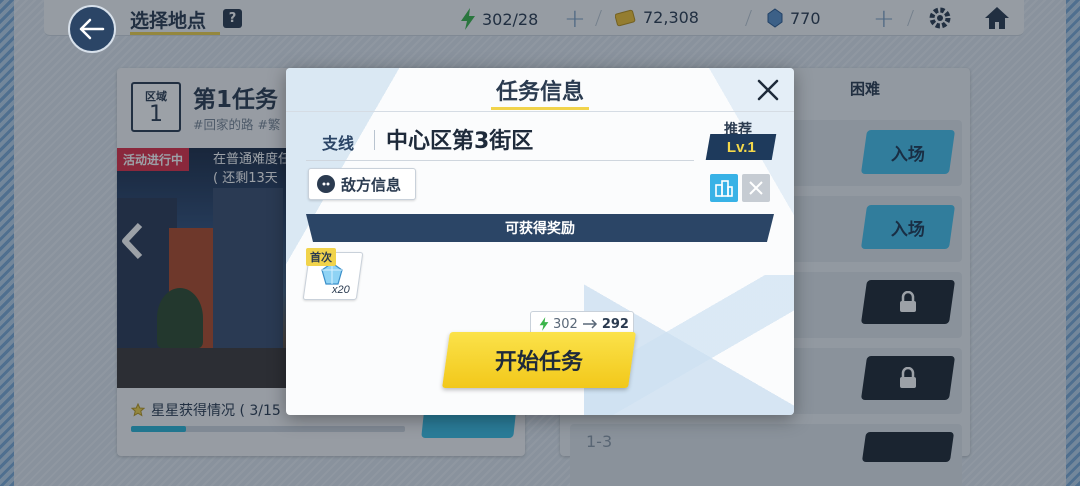 This screenshot has width=1080, height=486. What do you see at coordinates (371, 184) in the screenshot?
I see `enemy-info-label: 敌方信息` at bounding box center [371, 184].